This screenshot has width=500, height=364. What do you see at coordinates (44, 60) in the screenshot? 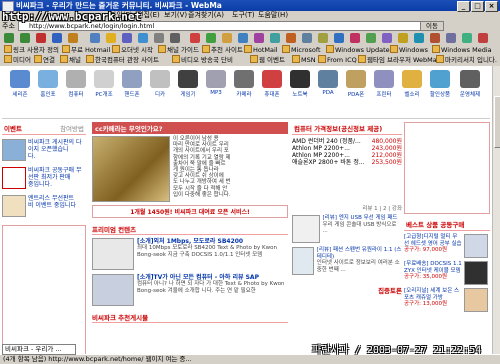
I see `link-item: 연결` at bounding box center [44, 60].